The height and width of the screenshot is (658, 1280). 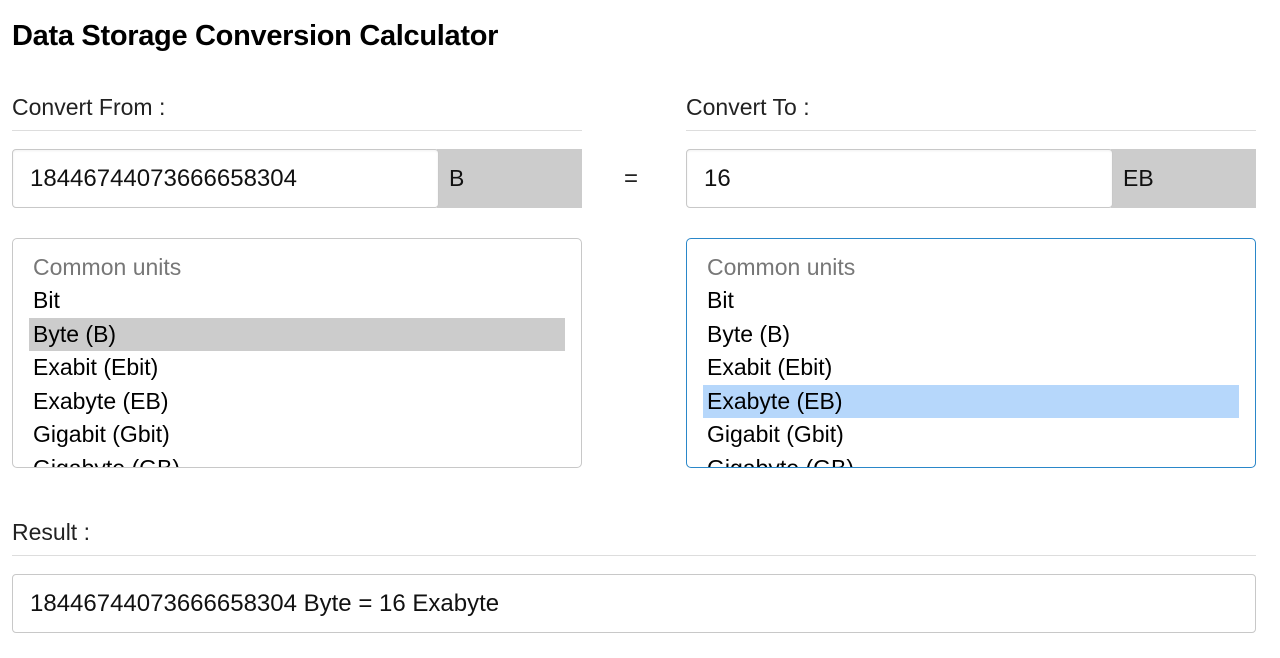 I want to click on equals-sign: =, so click(x=631, y=178).